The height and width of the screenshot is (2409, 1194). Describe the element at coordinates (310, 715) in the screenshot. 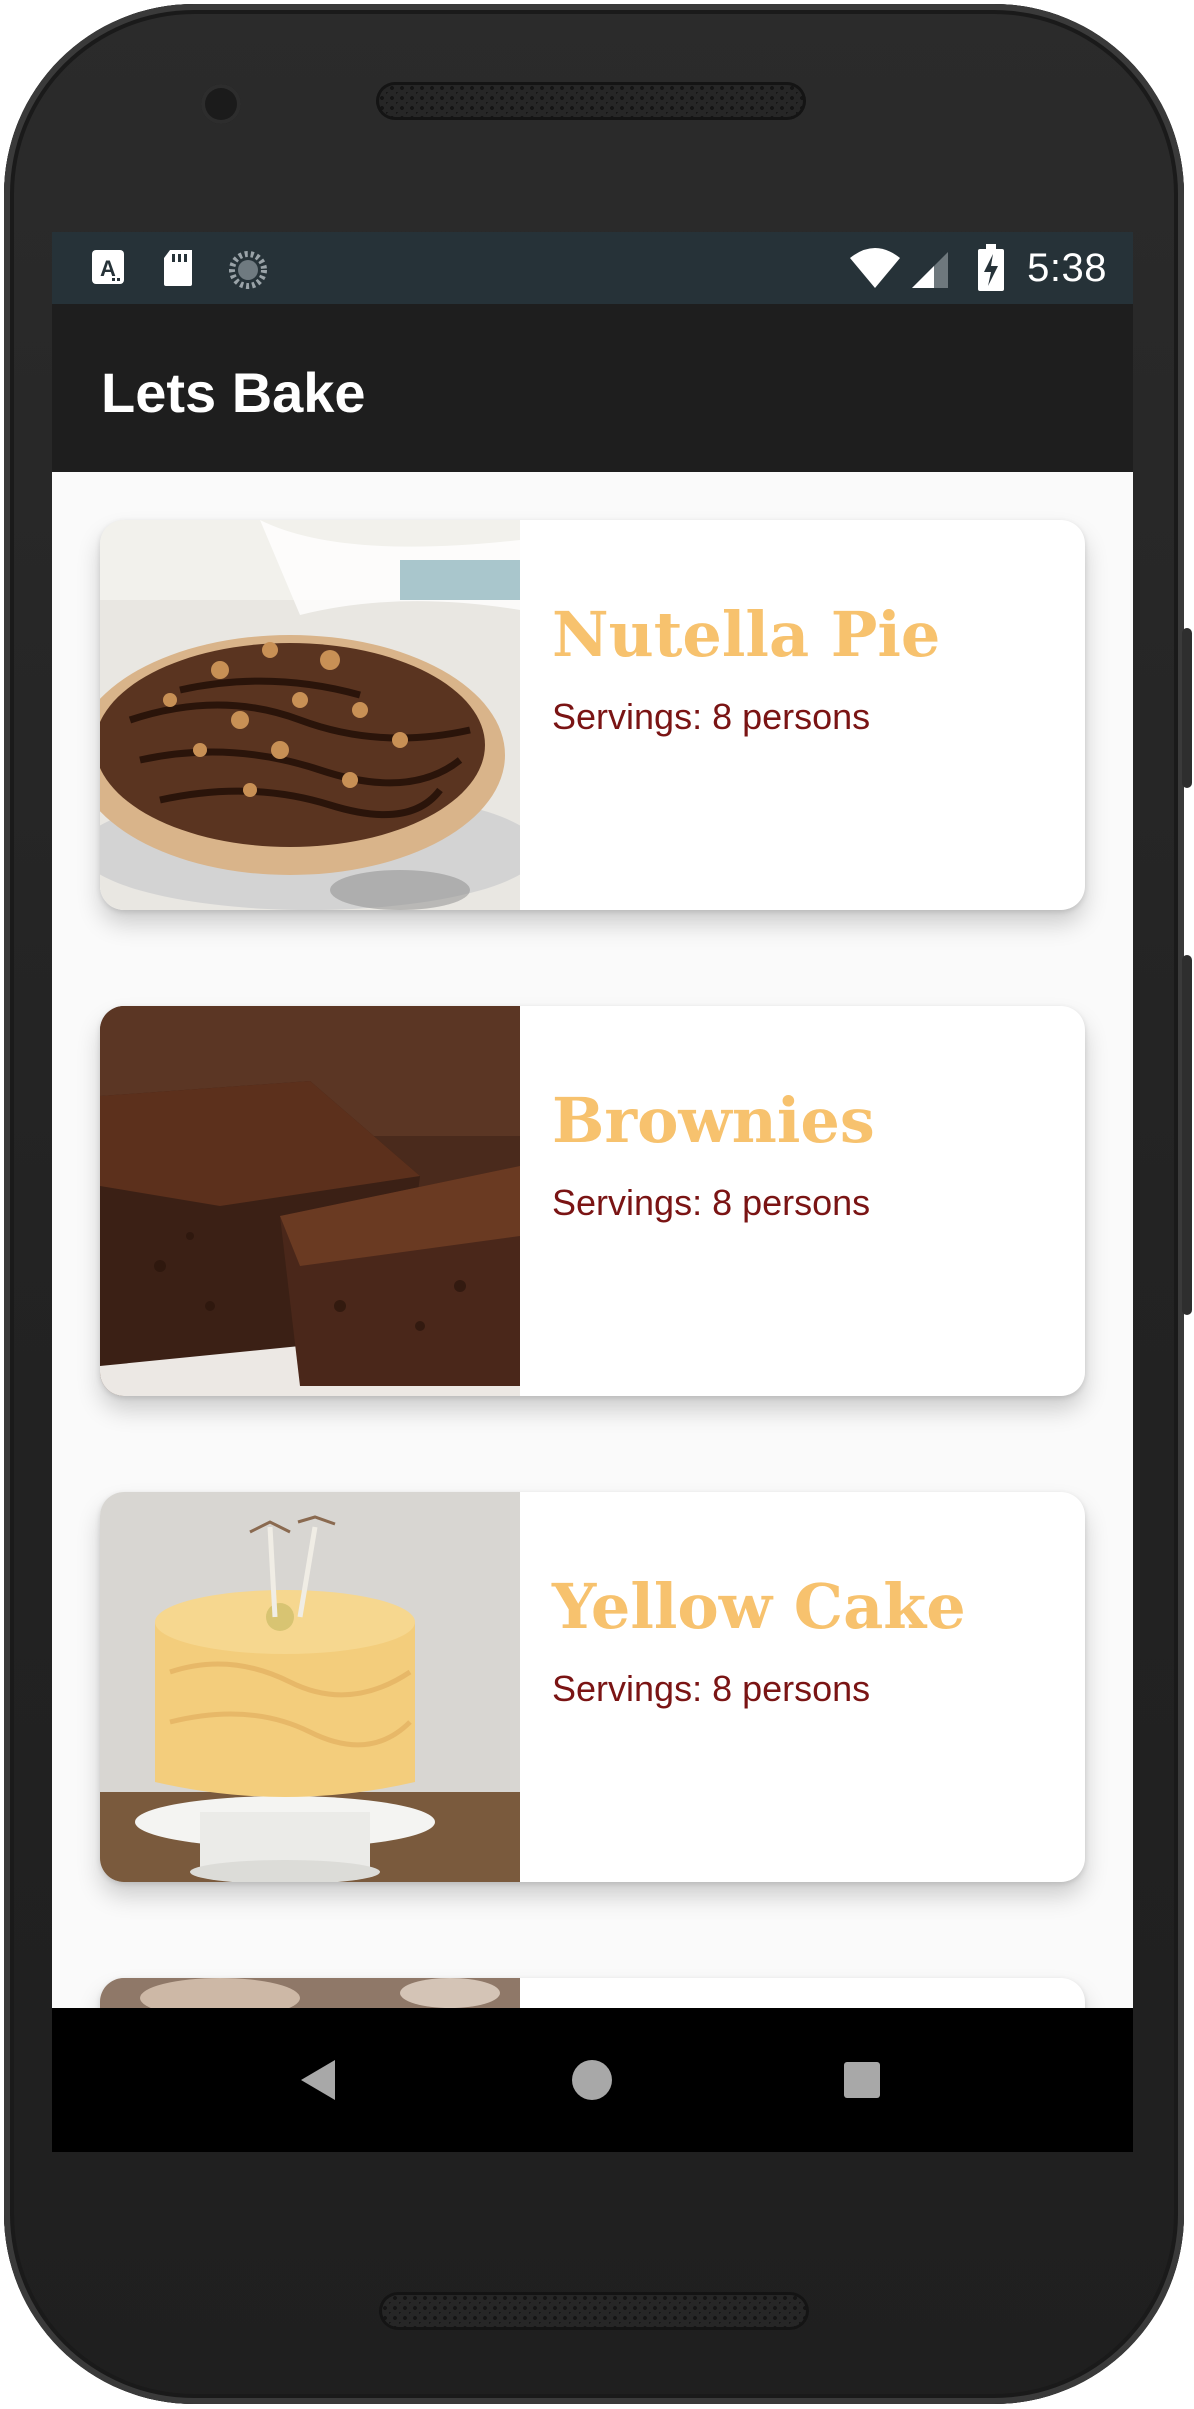

I see `recipe-image-nutella-pie` at that location.